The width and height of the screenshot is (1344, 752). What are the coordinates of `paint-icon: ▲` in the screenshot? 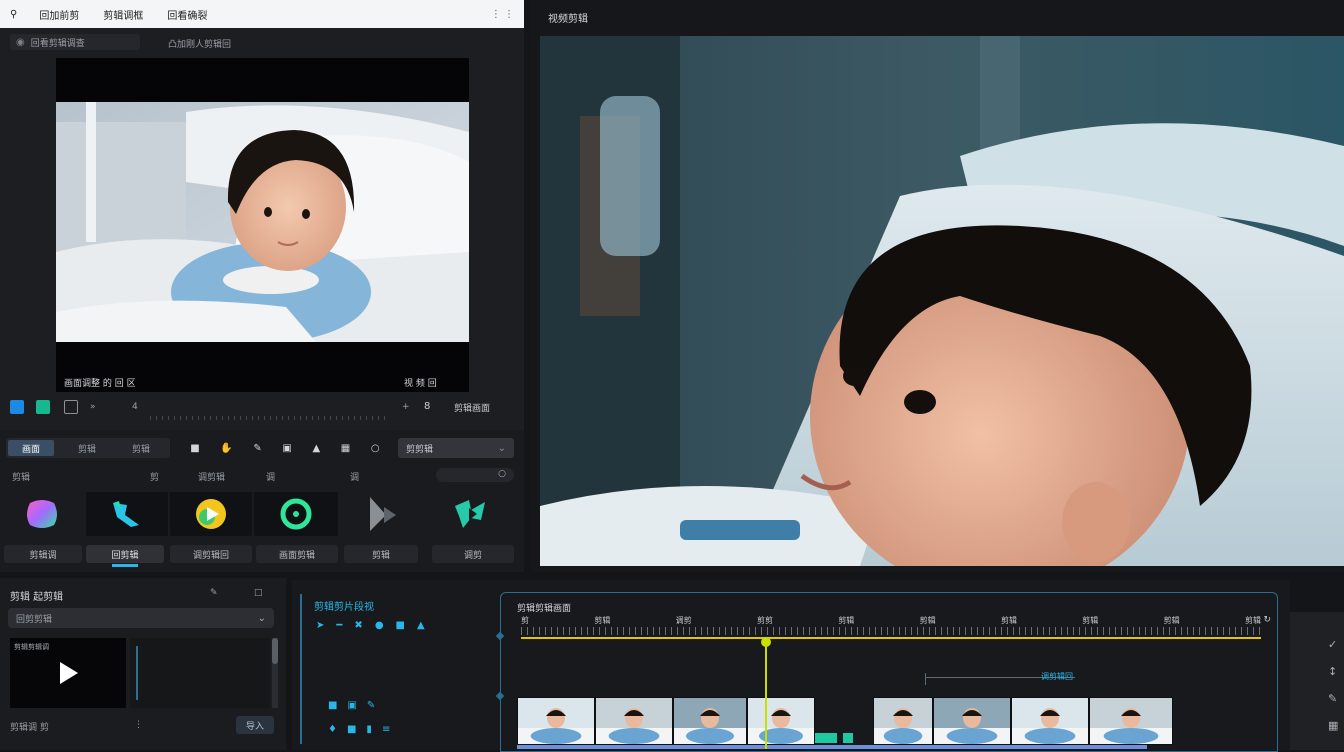 It's located at (316, 448).